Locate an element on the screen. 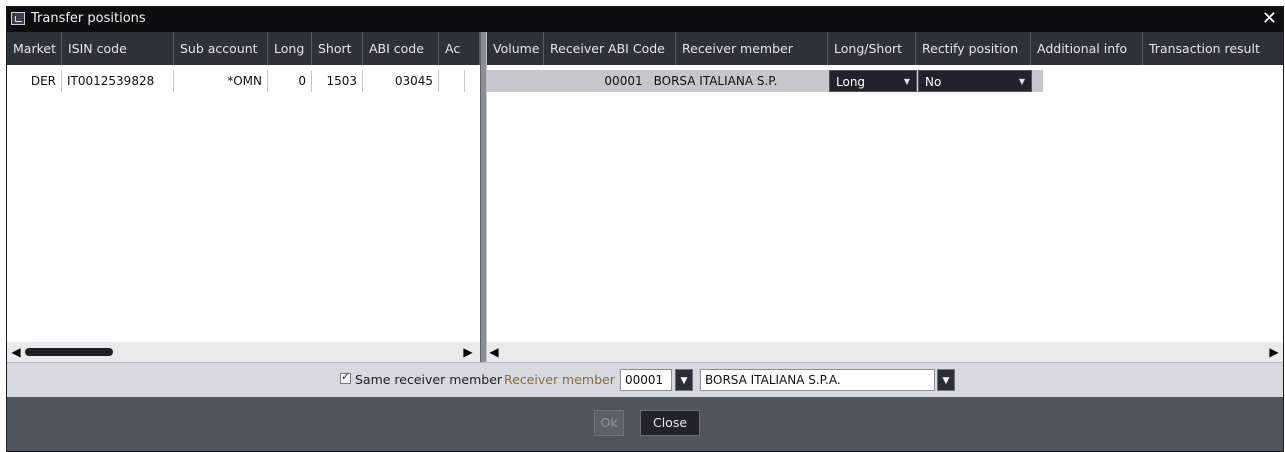 This screenshot has width=1285, height=452. cell-isin: IT0012539828 is located at coordinates (118, 81).